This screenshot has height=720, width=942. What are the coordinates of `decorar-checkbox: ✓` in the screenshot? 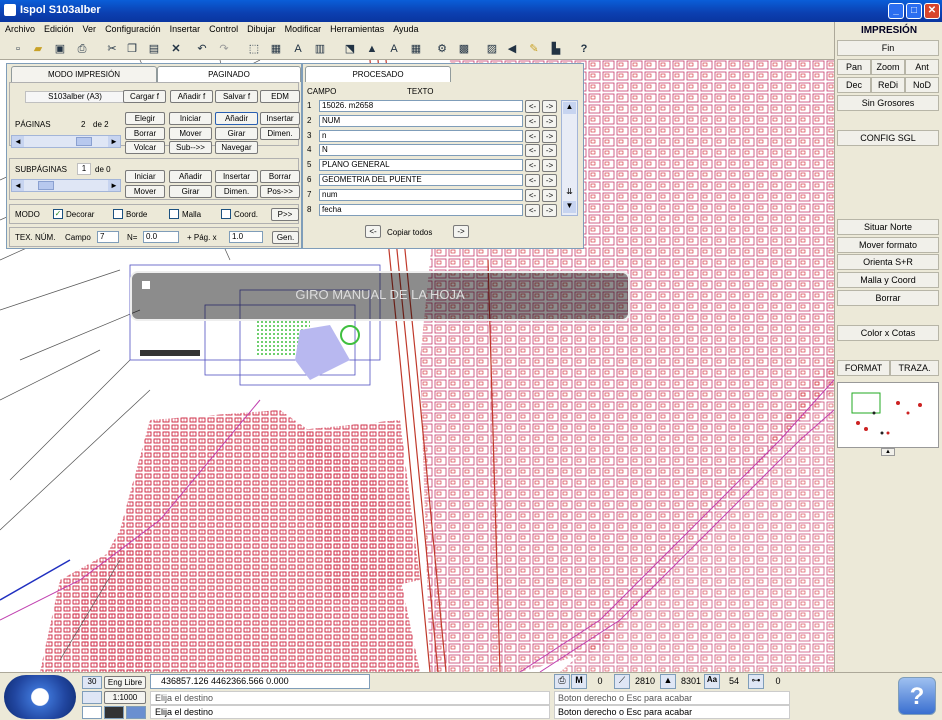 It's located at (58, 214).